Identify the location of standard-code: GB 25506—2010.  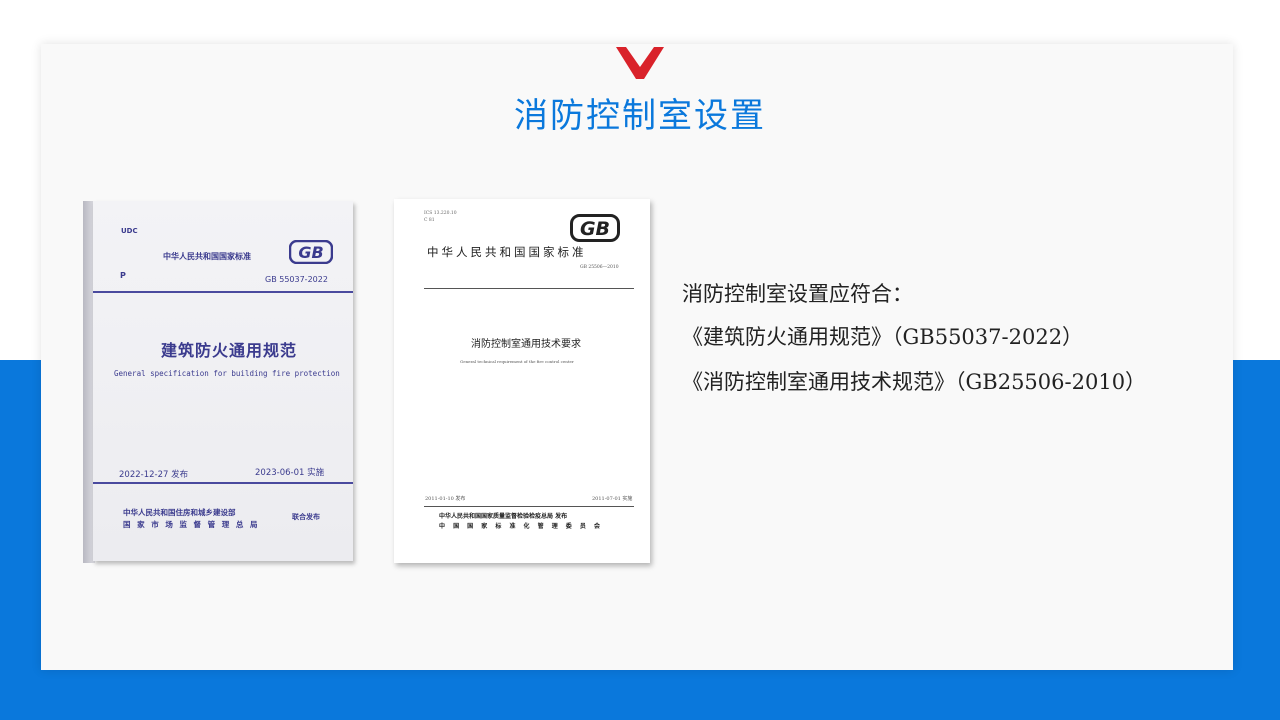
(599, 267).